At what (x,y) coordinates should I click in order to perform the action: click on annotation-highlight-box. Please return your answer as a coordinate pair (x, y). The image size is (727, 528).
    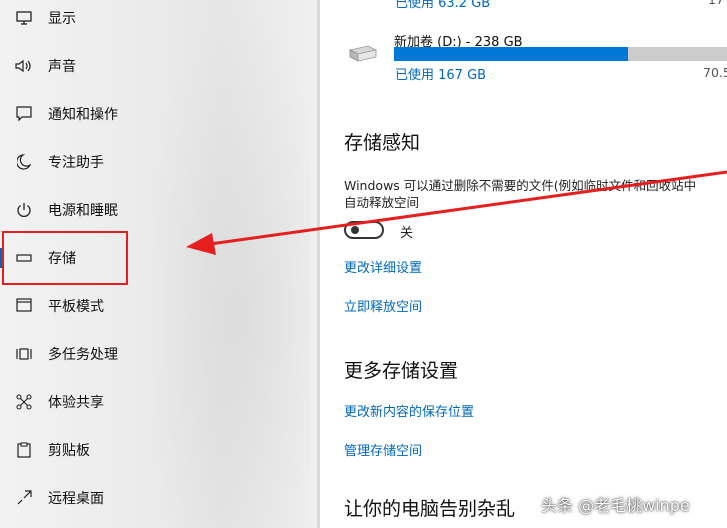
    Looking at the image, I should click on (65, 258).